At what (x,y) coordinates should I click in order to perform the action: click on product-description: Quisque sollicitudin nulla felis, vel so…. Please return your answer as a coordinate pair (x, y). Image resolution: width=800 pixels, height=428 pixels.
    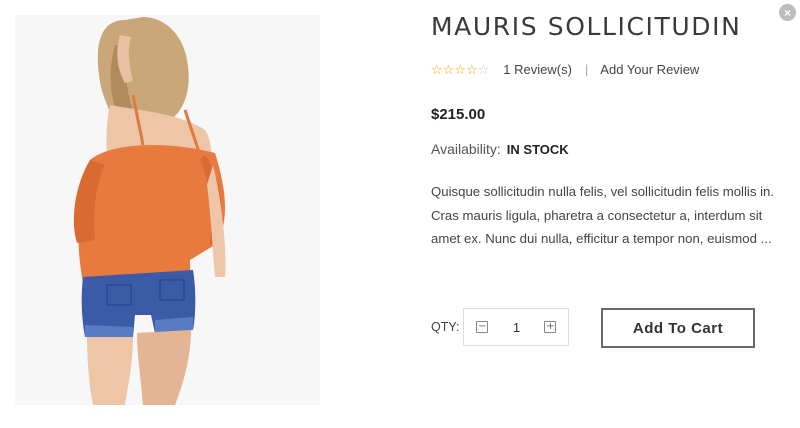
    Looking at the image, I should click on (603, 215).